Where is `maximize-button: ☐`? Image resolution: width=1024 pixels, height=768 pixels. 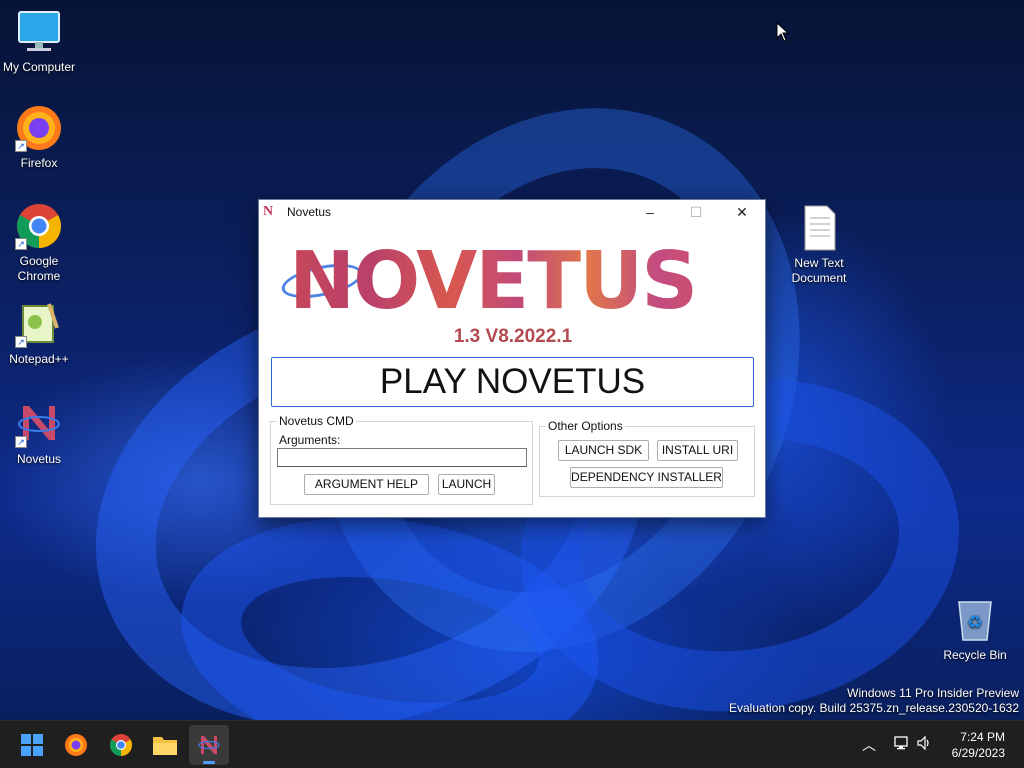
maximize-button: ☐ is located at coordinates (696, 212).